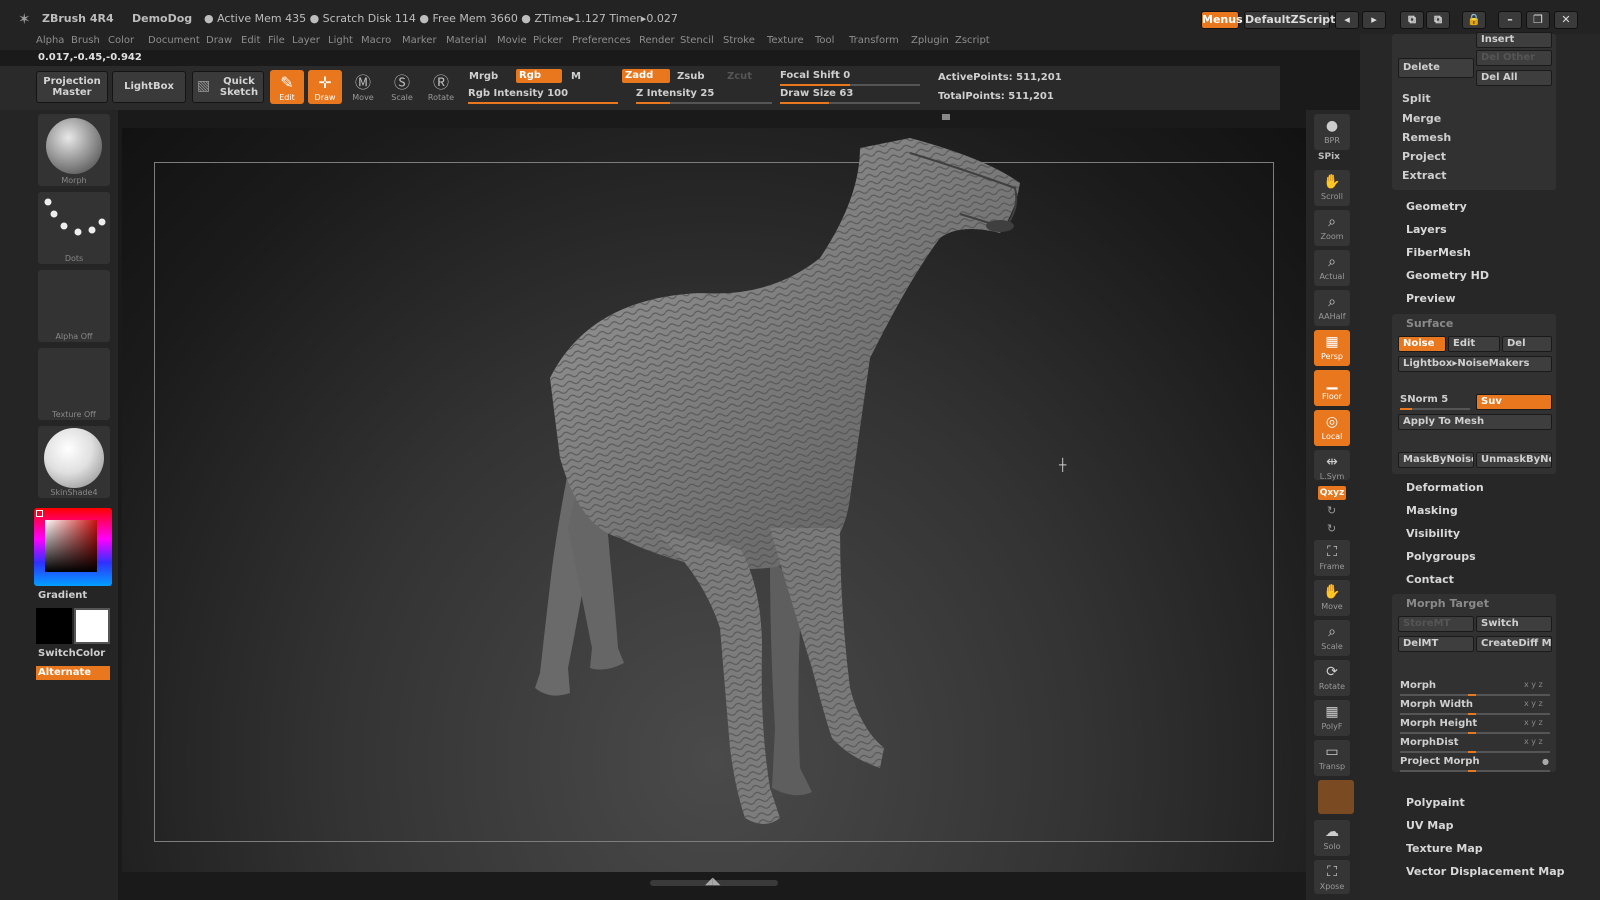 Image resolution: width=1600 pixels, height=900 pixels. I want to click on contact-section: Contact, so click(1430, 579).